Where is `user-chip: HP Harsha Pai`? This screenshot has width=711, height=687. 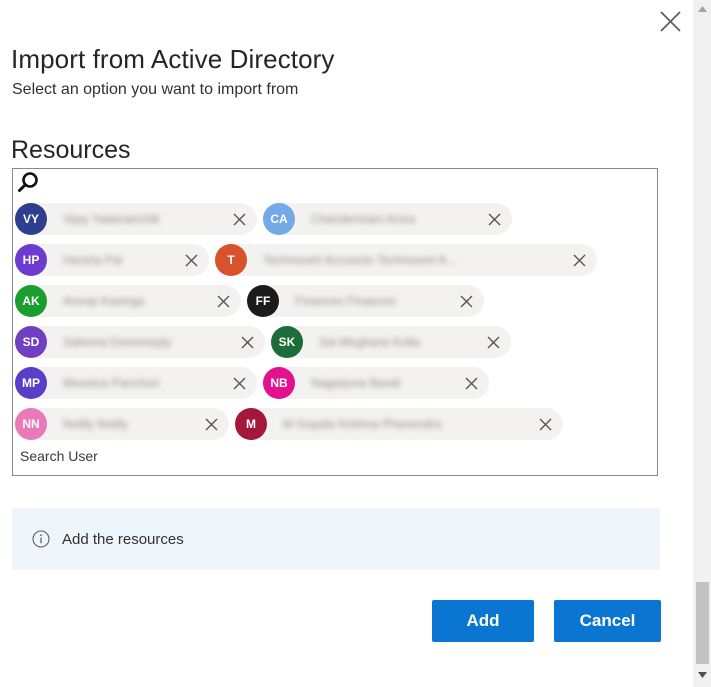
user-chip: HP Harsha Pai is located at coordinates (112, 260).